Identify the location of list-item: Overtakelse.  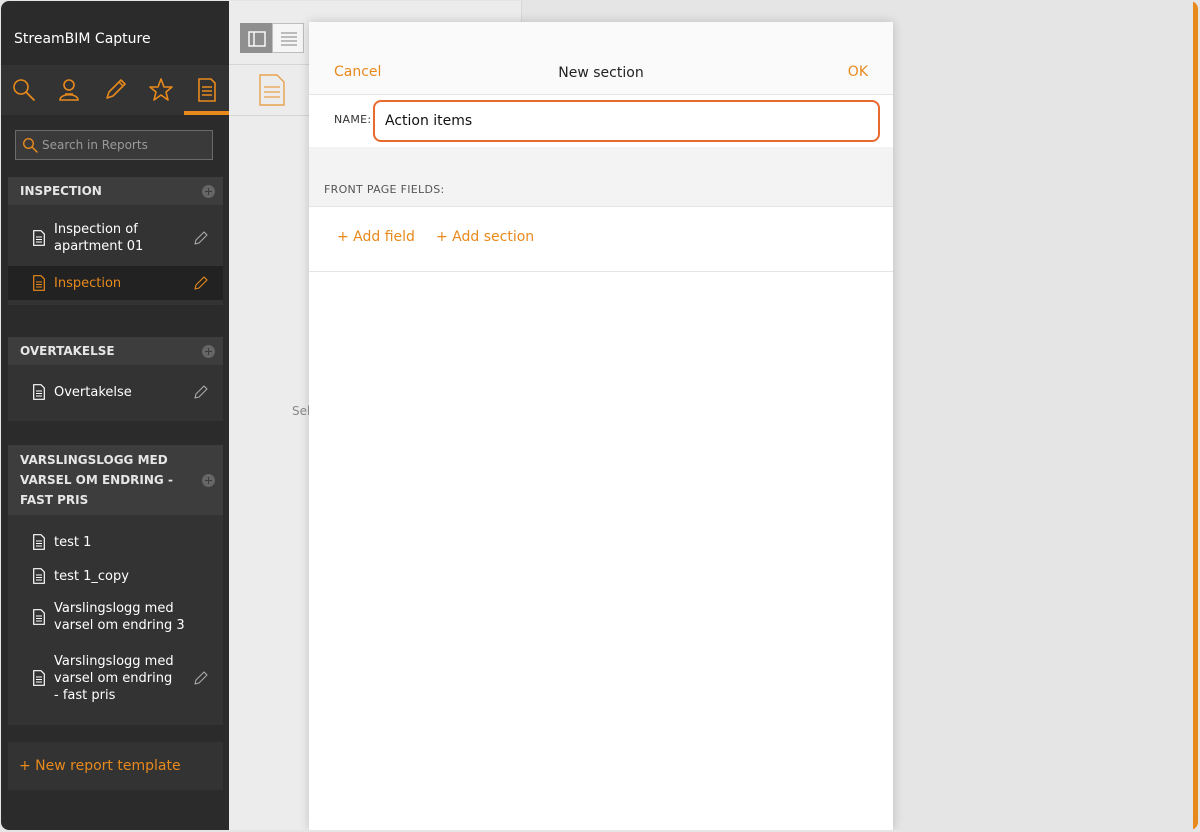
(115, 392).